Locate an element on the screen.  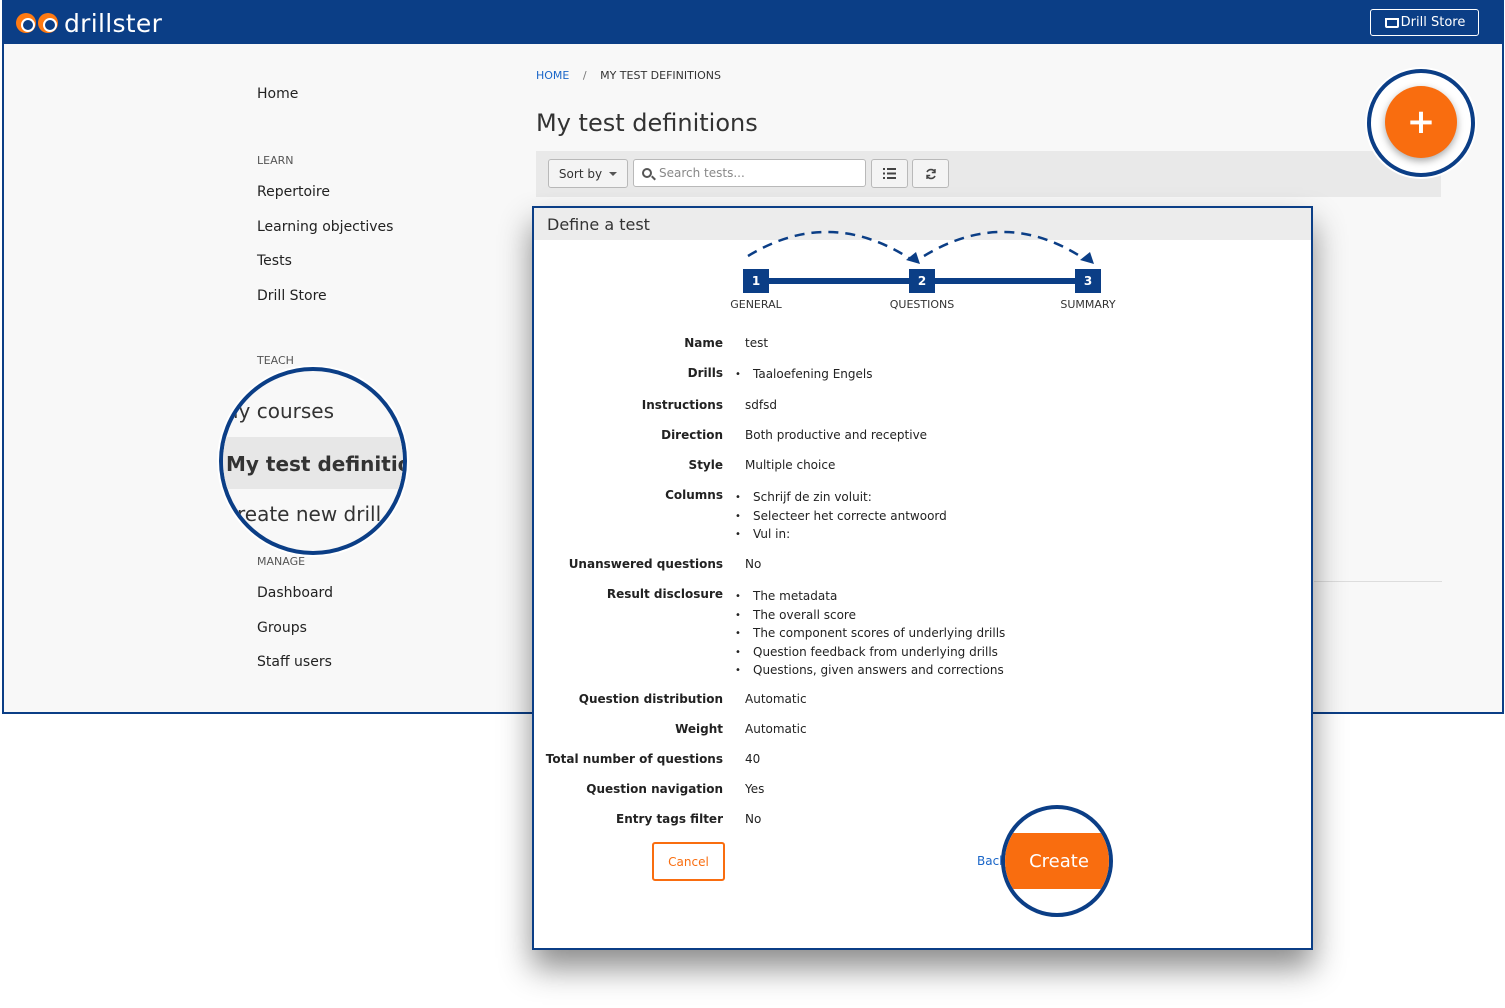
create-highlight-ring: Create is located at coordinates (1057, 861).